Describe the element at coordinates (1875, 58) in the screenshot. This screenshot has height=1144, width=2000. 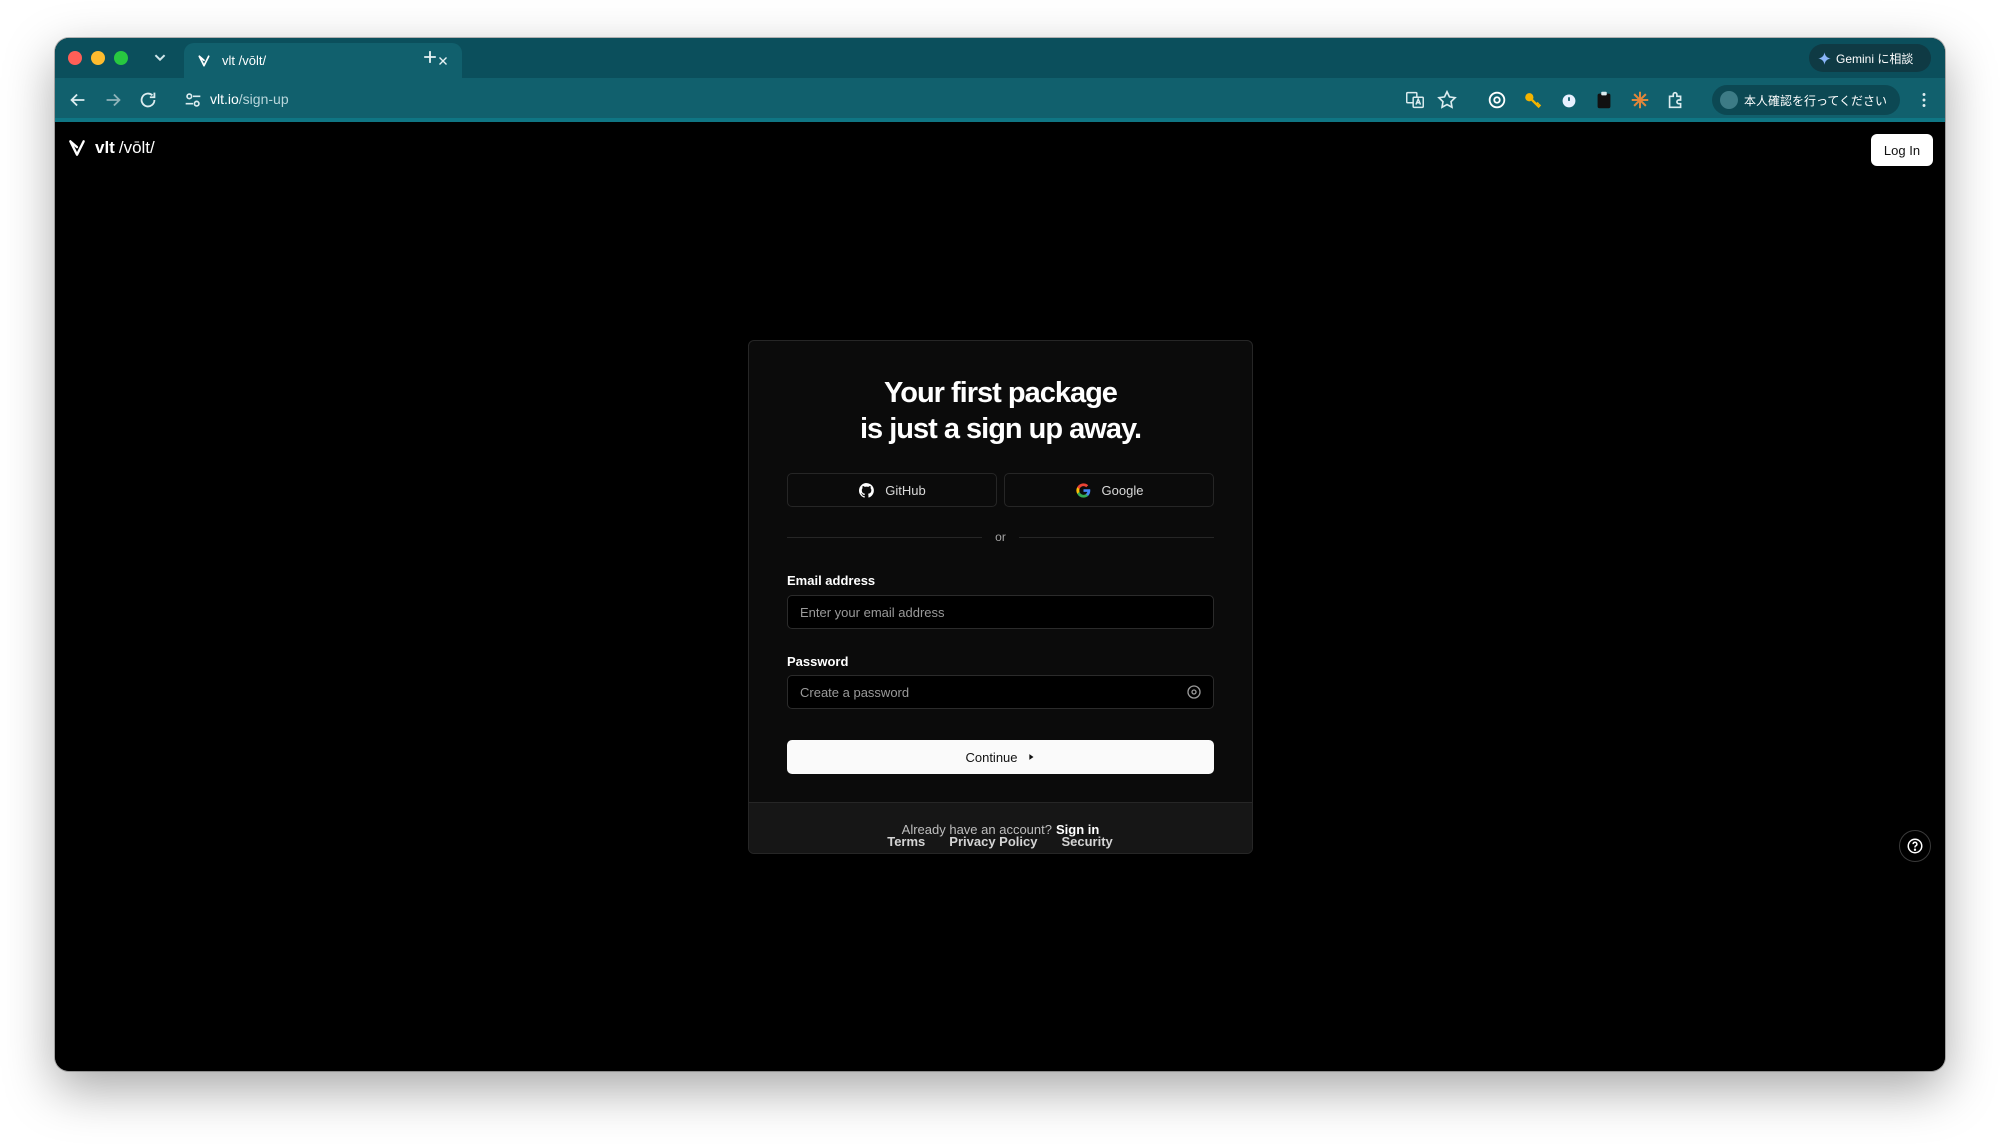
I see `gemini-label: Gemini に相談` at that location.